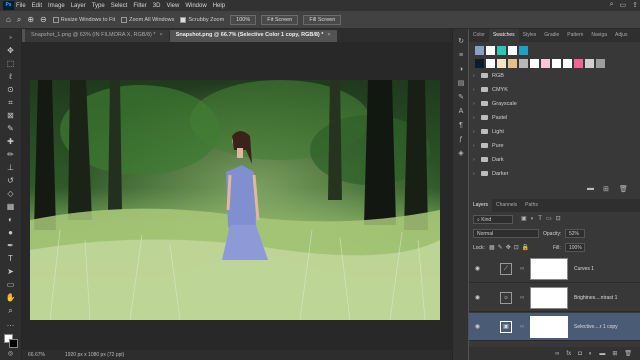  Describe the element at coordinates (10, 193) in the screenshot. I see `eraser-tool-icon: ◇` at that location.